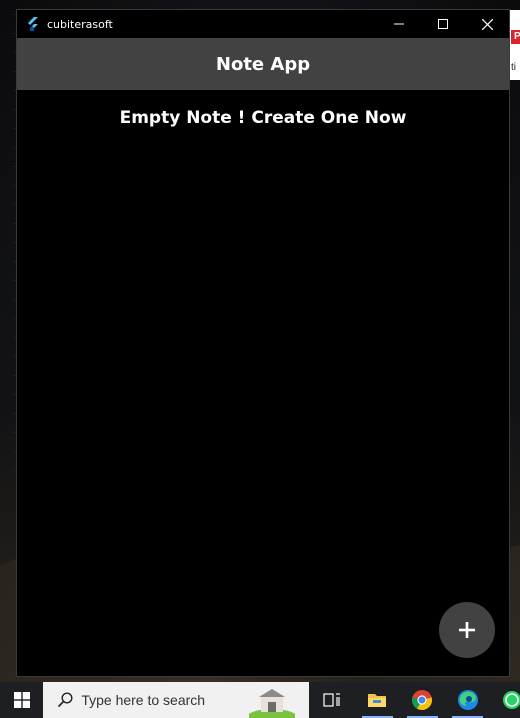 The image size is (520, 718). I want to click on search-placeholder: Type here to search, so click(143, 700).